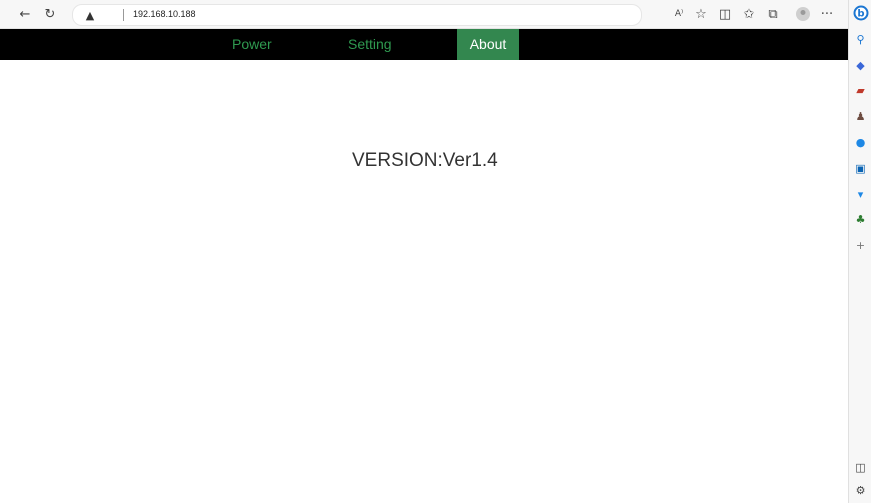 The height and width of the screenshot is (503, 871). I want to click on tag-icon: ◆, so click(860, 65).